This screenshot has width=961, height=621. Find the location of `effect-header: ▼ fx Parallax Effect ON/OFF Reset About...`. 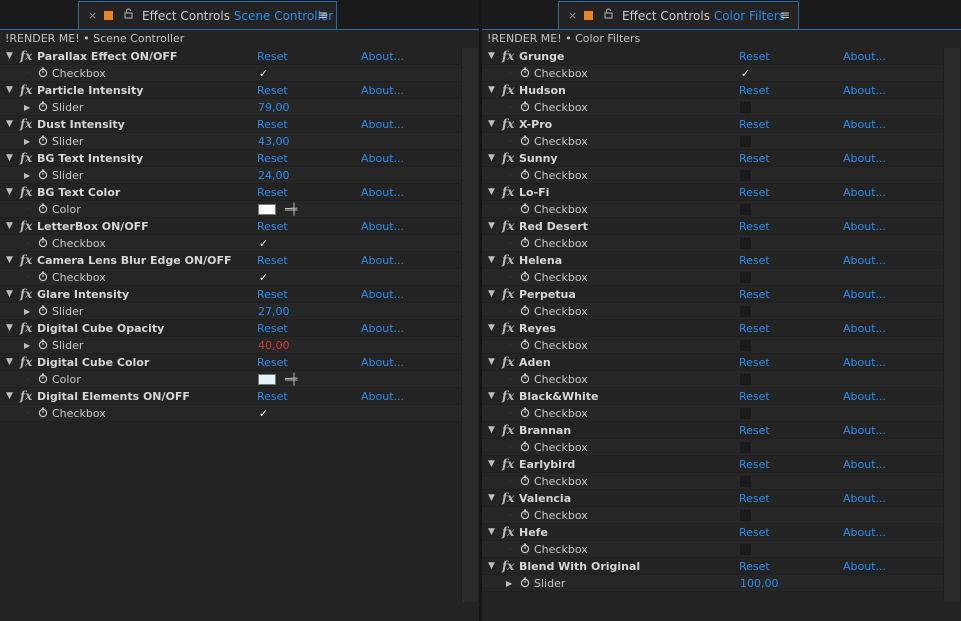

effect-header: ▼ fx Parallax Effect ON/OFF Reset About... is located at coordinates (230, 56).